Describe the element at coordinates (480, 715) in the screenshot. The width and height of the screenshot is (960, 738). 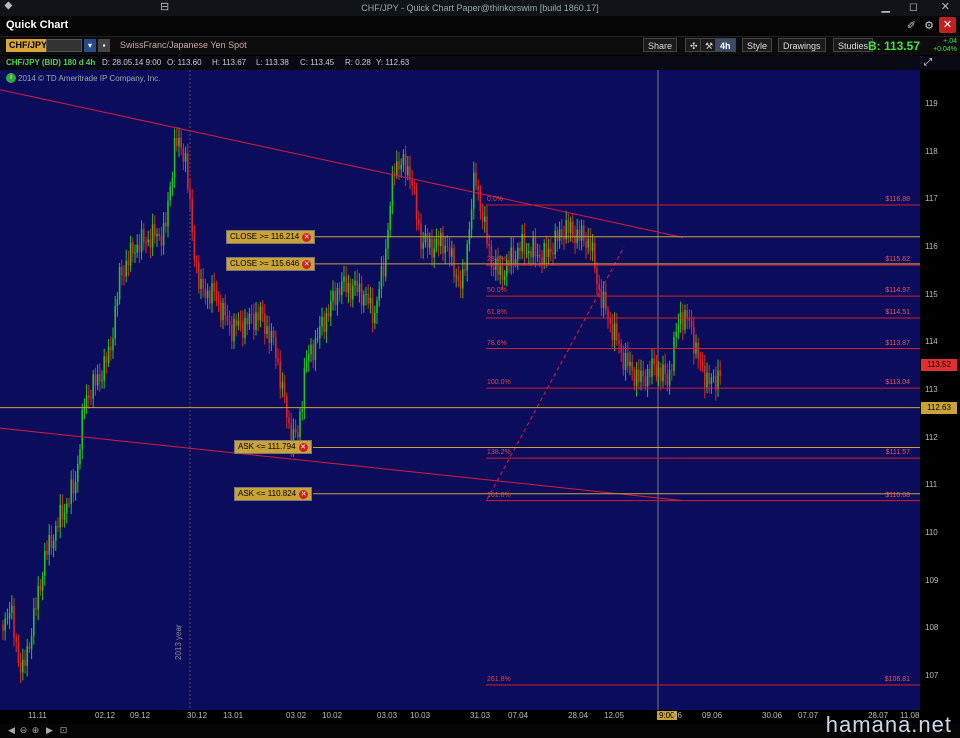
I see `time-tick: 31.03` at that location.